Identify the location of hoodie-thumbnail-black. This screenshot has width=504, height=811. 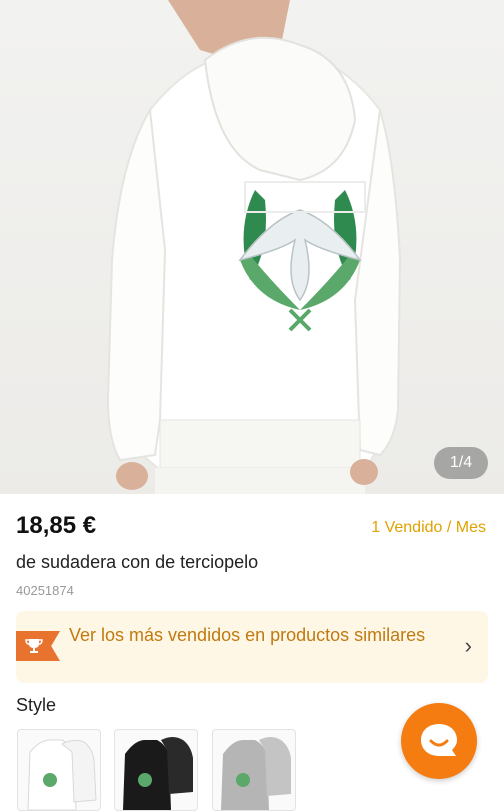
(158, 773).